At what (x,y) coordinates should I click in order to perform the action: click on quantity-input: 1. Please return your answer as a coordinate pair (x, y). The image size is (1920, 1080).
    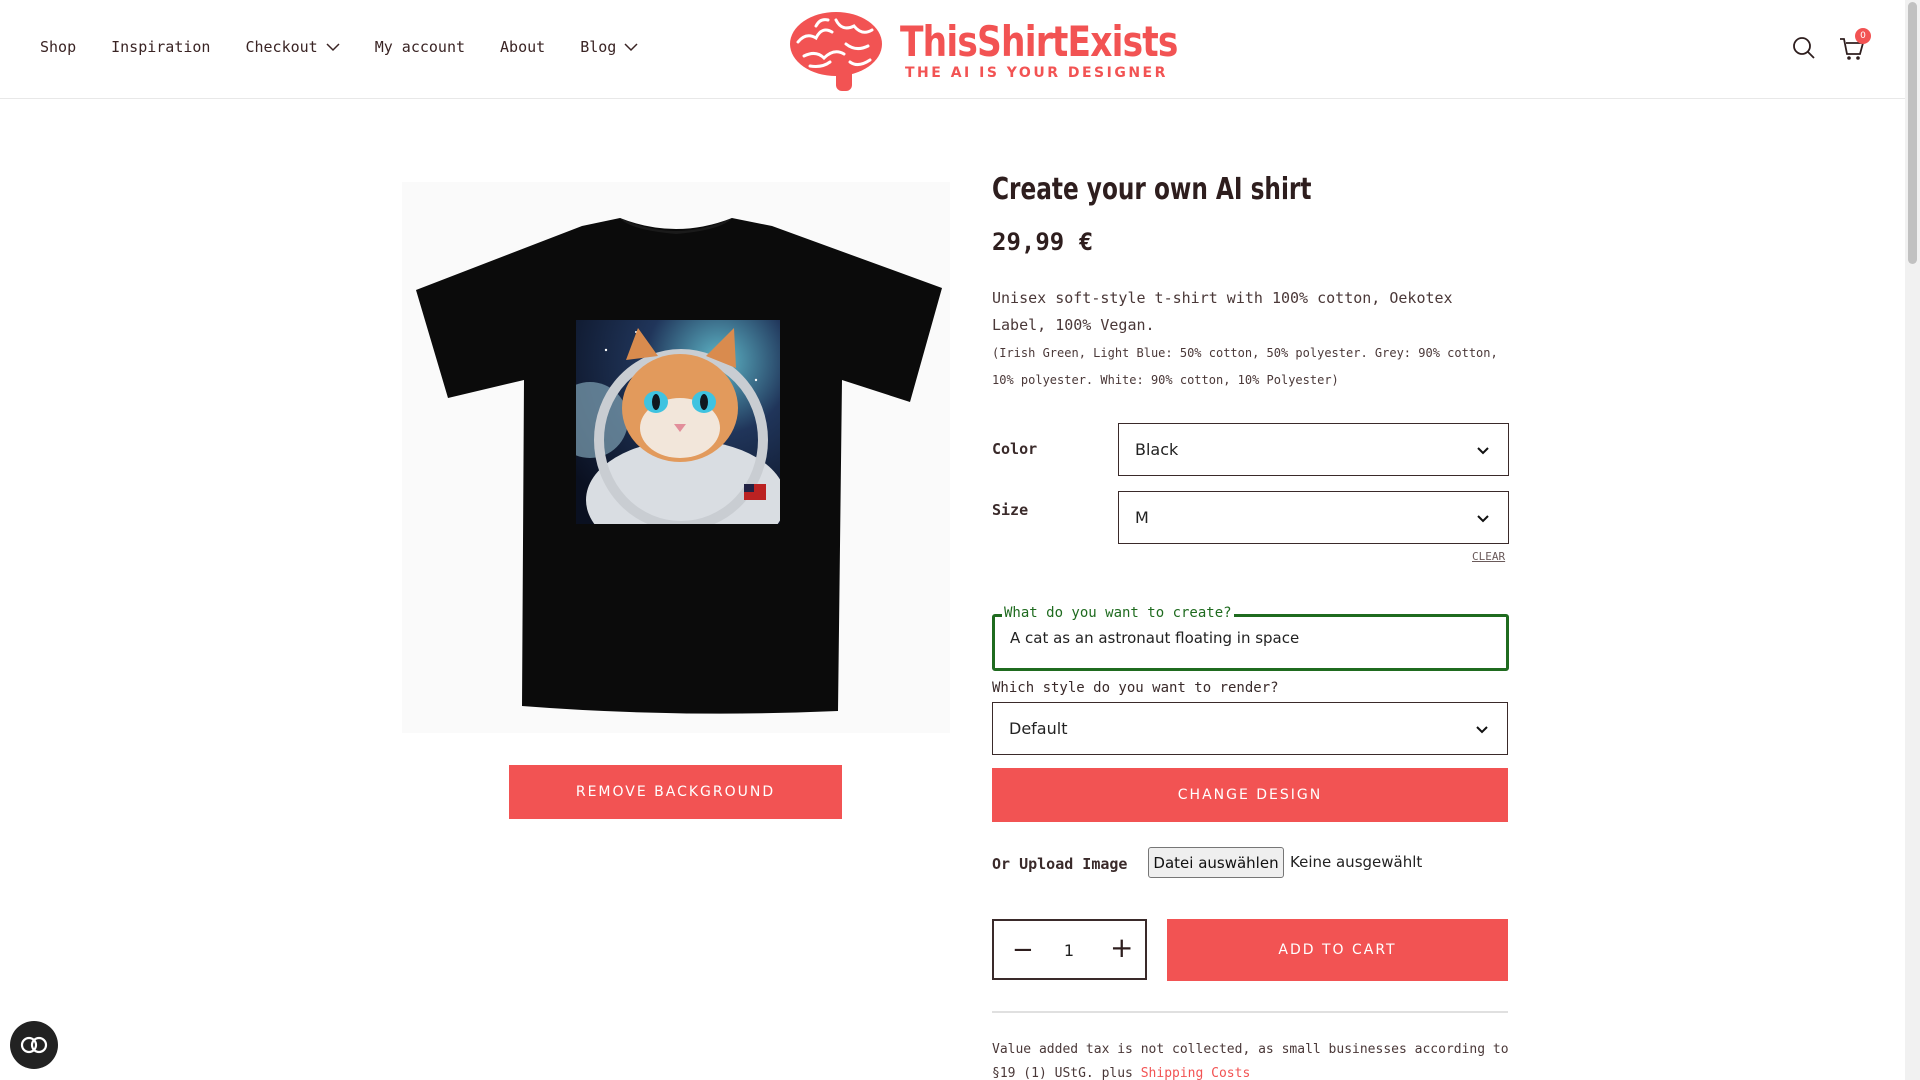
    Looking at the image, I should click on (1069, 950).